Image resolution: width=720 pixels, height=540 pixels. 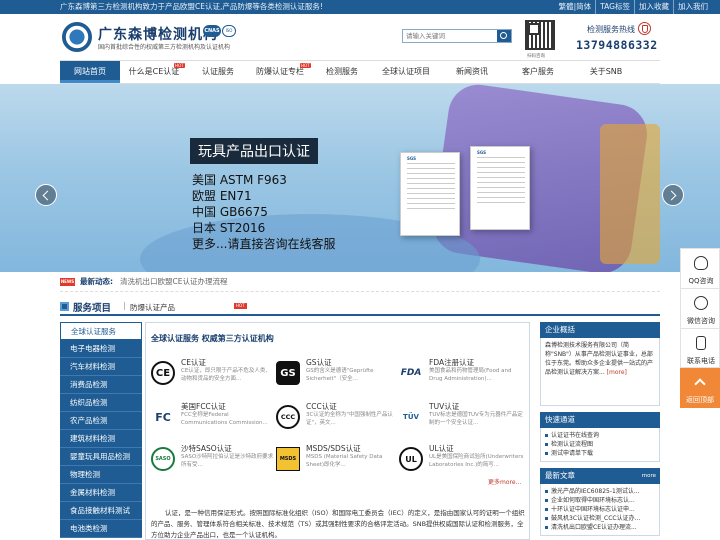 I want to click on ccc-icon: CCC, so click(x=288, y=417).